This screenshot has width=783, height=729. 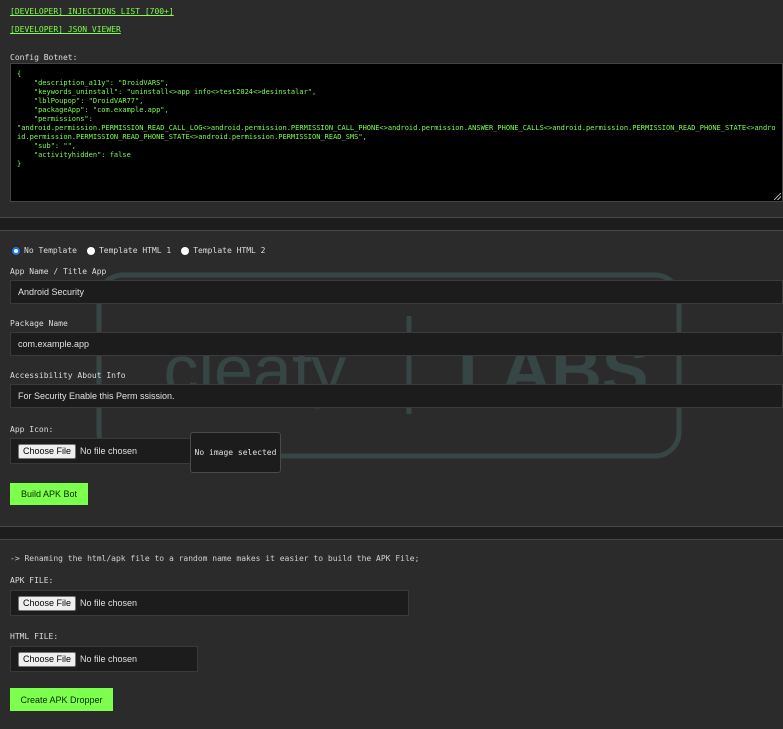 I want to click on radio-label-no-template: No Template, so click(x=50, y=250).